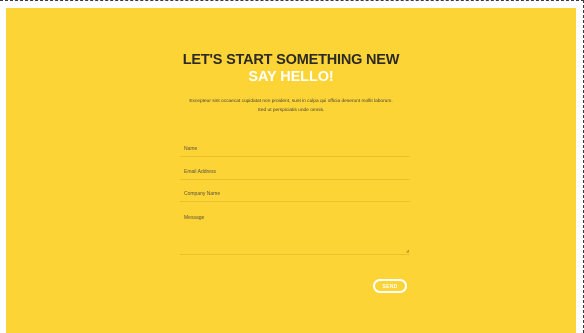  What do you see at coordinates (407, 251) in the screenshot?
I see `resize-handle-icon: ◢` at bounding box center [407, 251].